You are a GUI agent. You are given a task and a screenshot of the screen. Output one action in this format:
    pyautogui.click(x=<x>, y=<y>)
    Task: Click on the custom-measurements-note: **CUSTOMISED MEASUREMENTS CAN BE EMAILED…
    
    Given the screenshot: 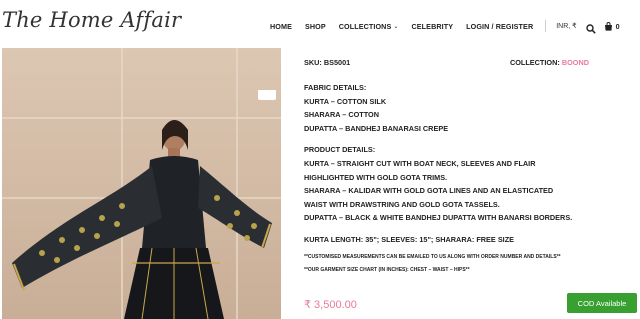 What is the action you would take?
    pyautogui.click(x=432, y=256)
    